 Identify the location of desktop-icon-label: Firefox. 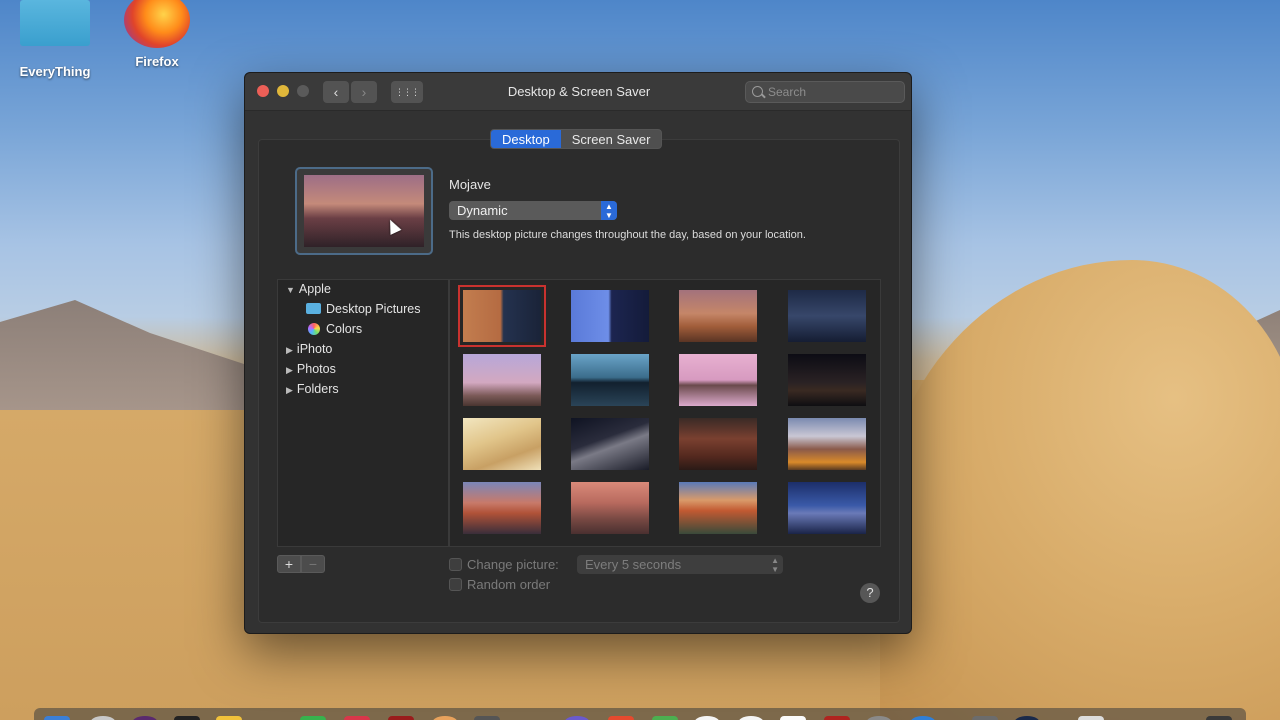
(157, 61).